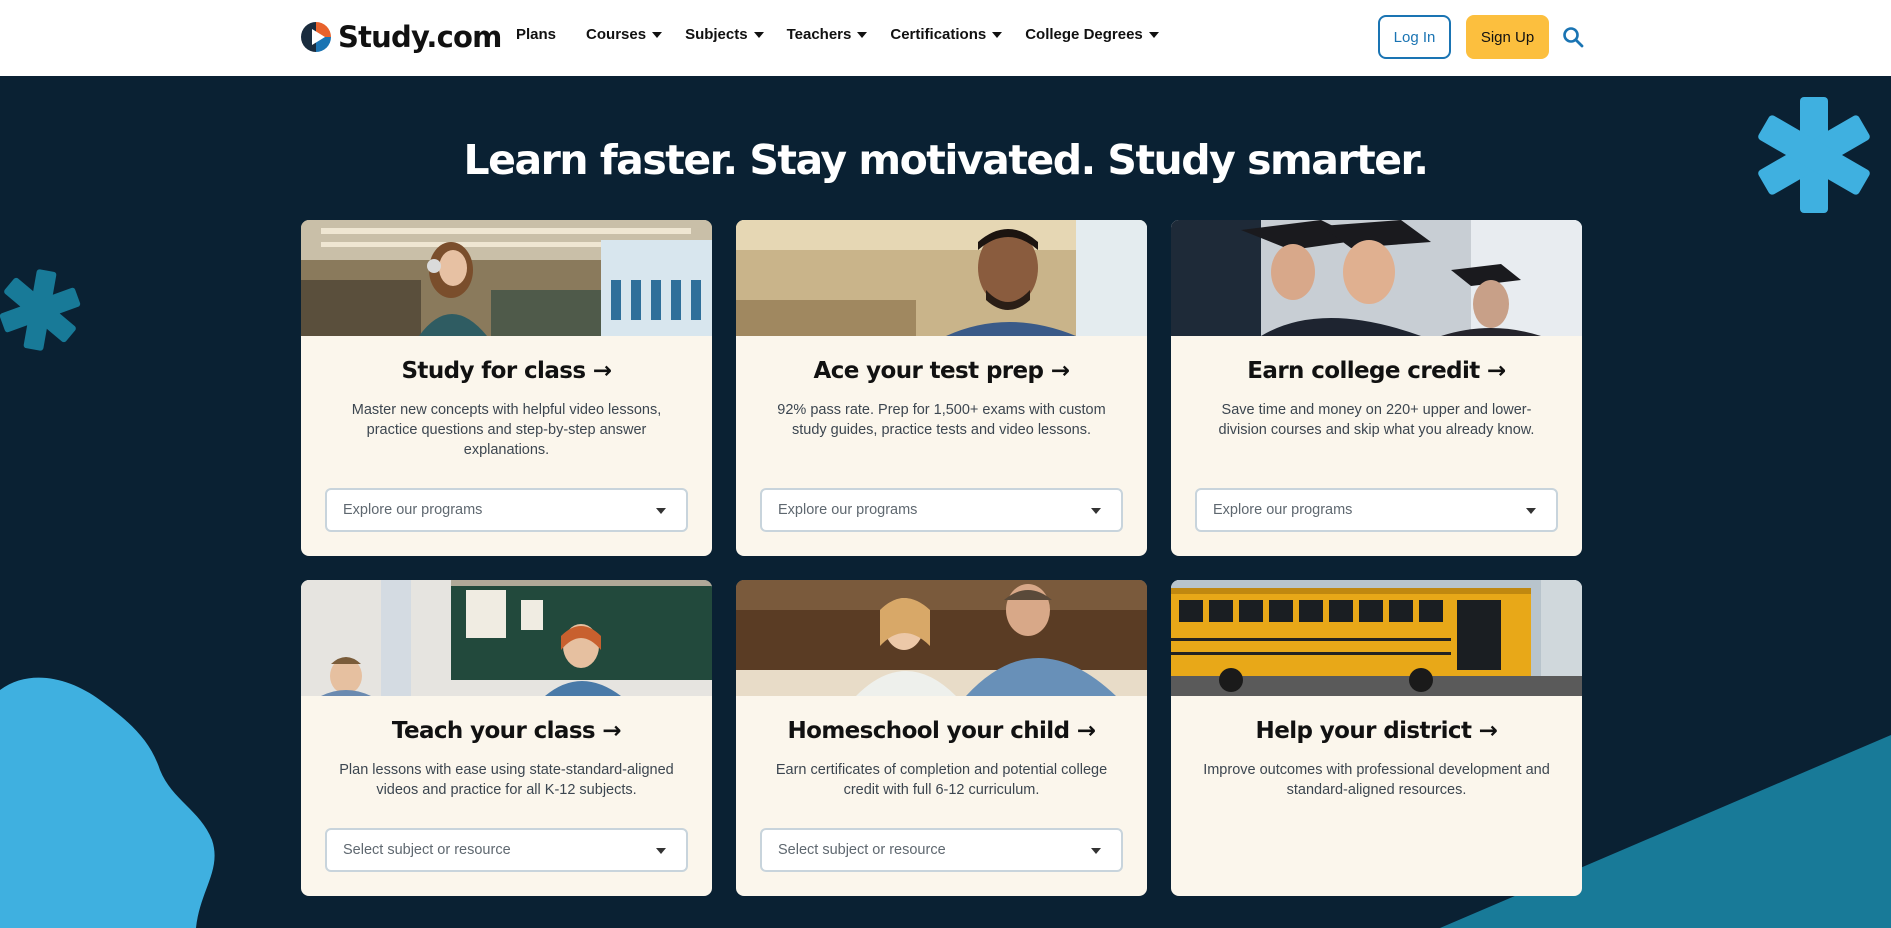 The height and width of the screenshot is (928, 1891). What do you see at coordinates (420, 37) in the screenshot?
I see `brand-name: Study.com` at bounding box center [420, 37].